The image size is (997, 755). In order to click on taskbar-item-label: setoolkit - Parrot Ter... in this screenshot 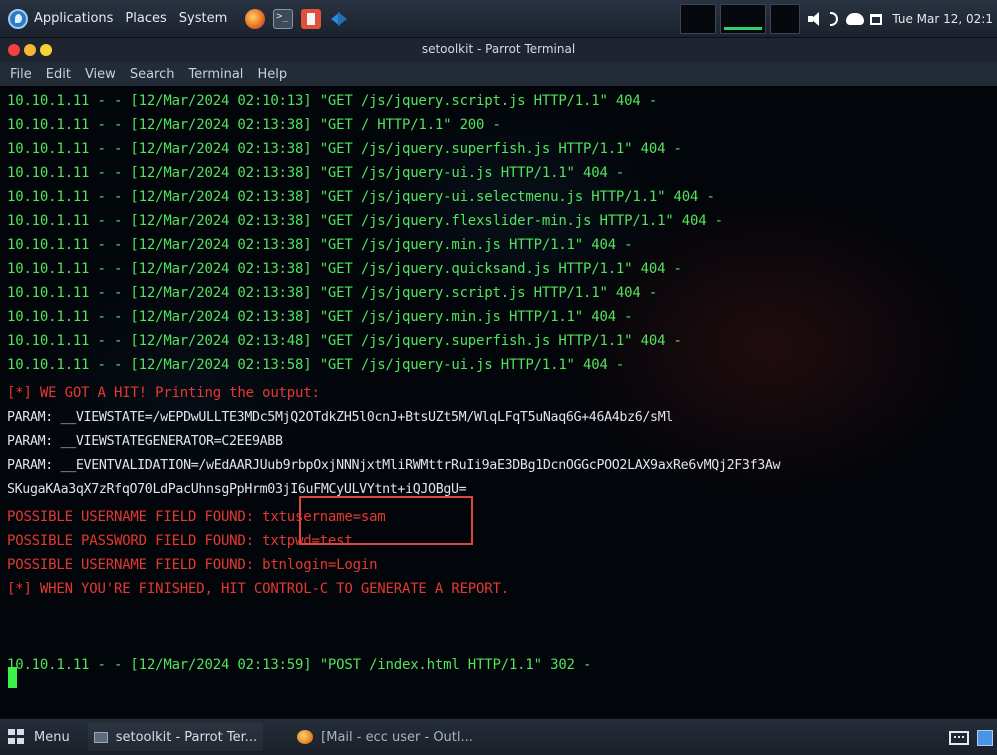, I will do `click(186, 737)`.